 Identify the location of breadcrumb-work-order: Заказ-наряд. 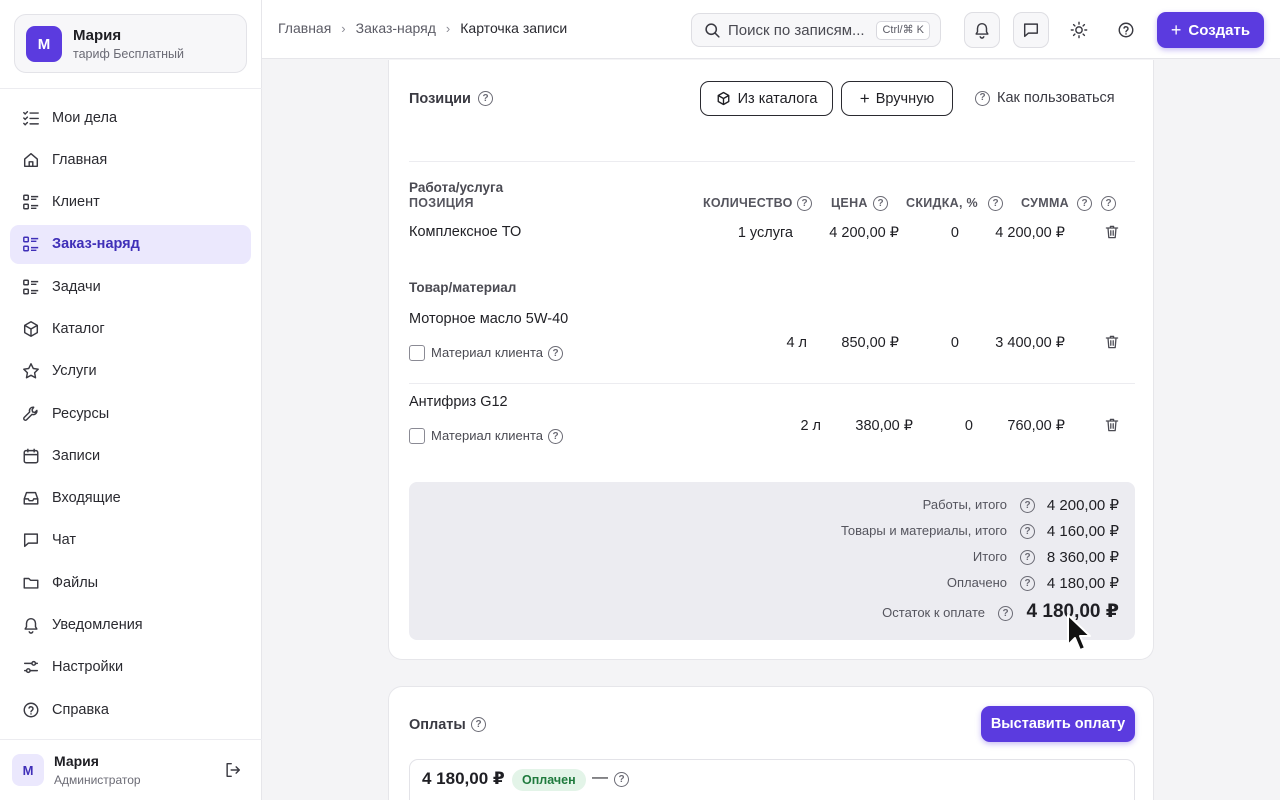
(396, 28).